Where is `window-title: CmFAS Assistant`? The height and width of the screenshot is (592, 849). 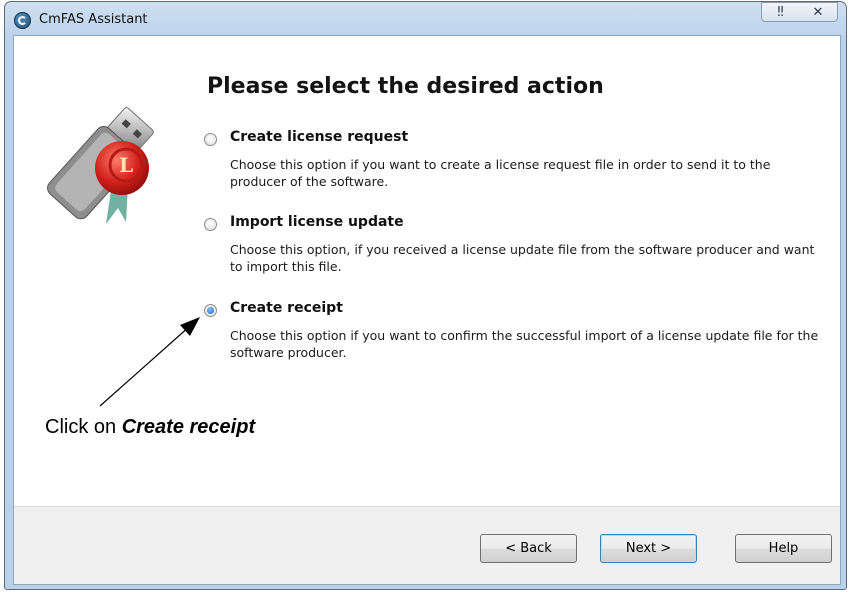 window-title: CmFAS Assistant is located at coordinates (93, 19).